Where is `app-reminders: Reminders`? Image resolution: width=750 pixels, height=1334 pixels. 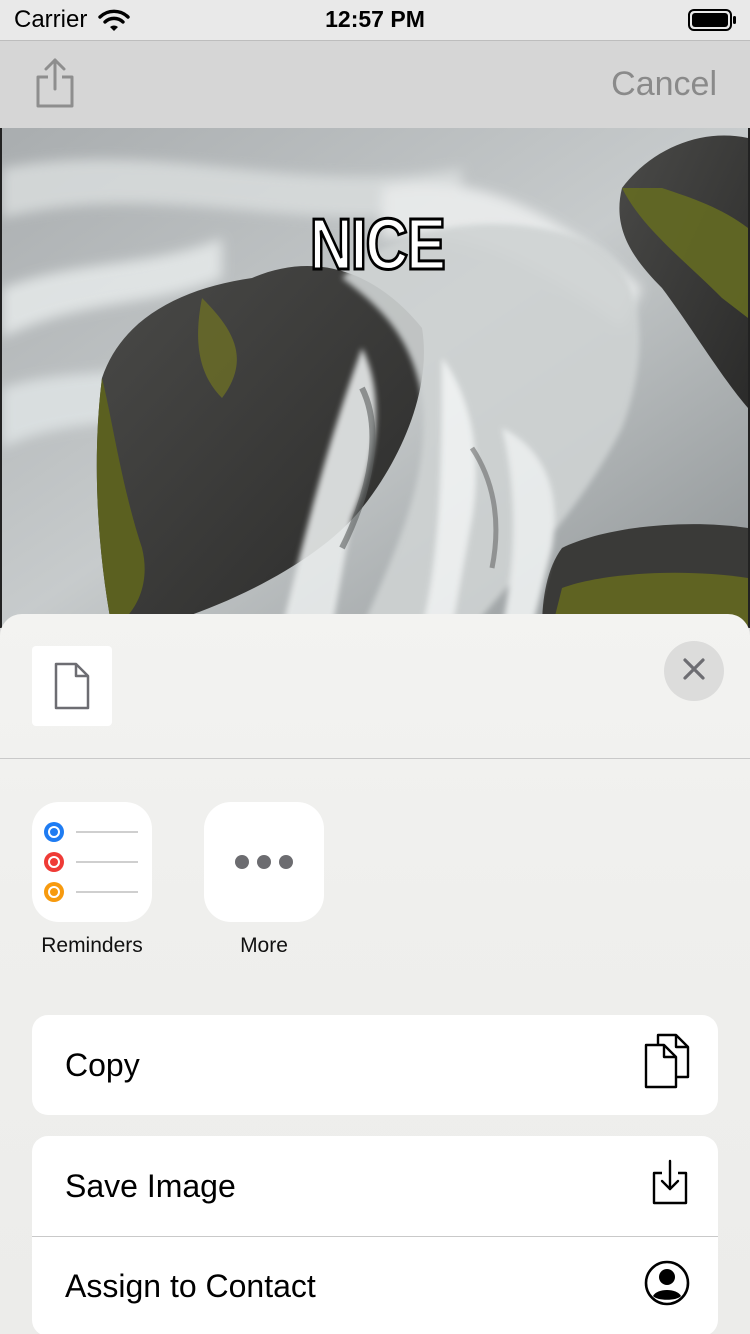 app-reminders: Reminders is located at coordinates (92, 880).